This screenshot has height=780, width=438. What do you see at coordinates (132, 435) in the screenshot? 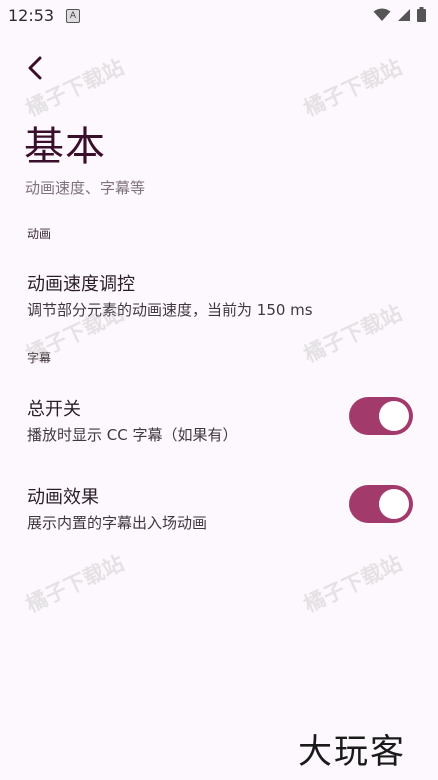
I see `subtitle-master-switch-summary: 播放时显示 CC 字幕（如果有）` at bounding box center [132, 435].